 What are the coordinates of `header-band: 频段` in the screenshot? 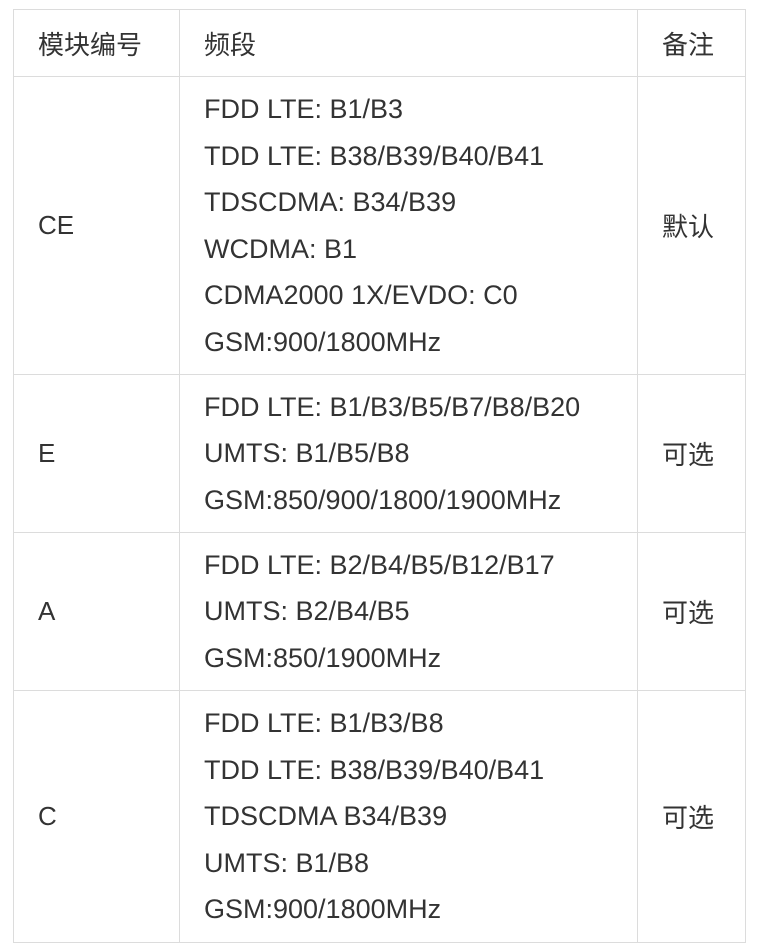 It's located at (408, 43).